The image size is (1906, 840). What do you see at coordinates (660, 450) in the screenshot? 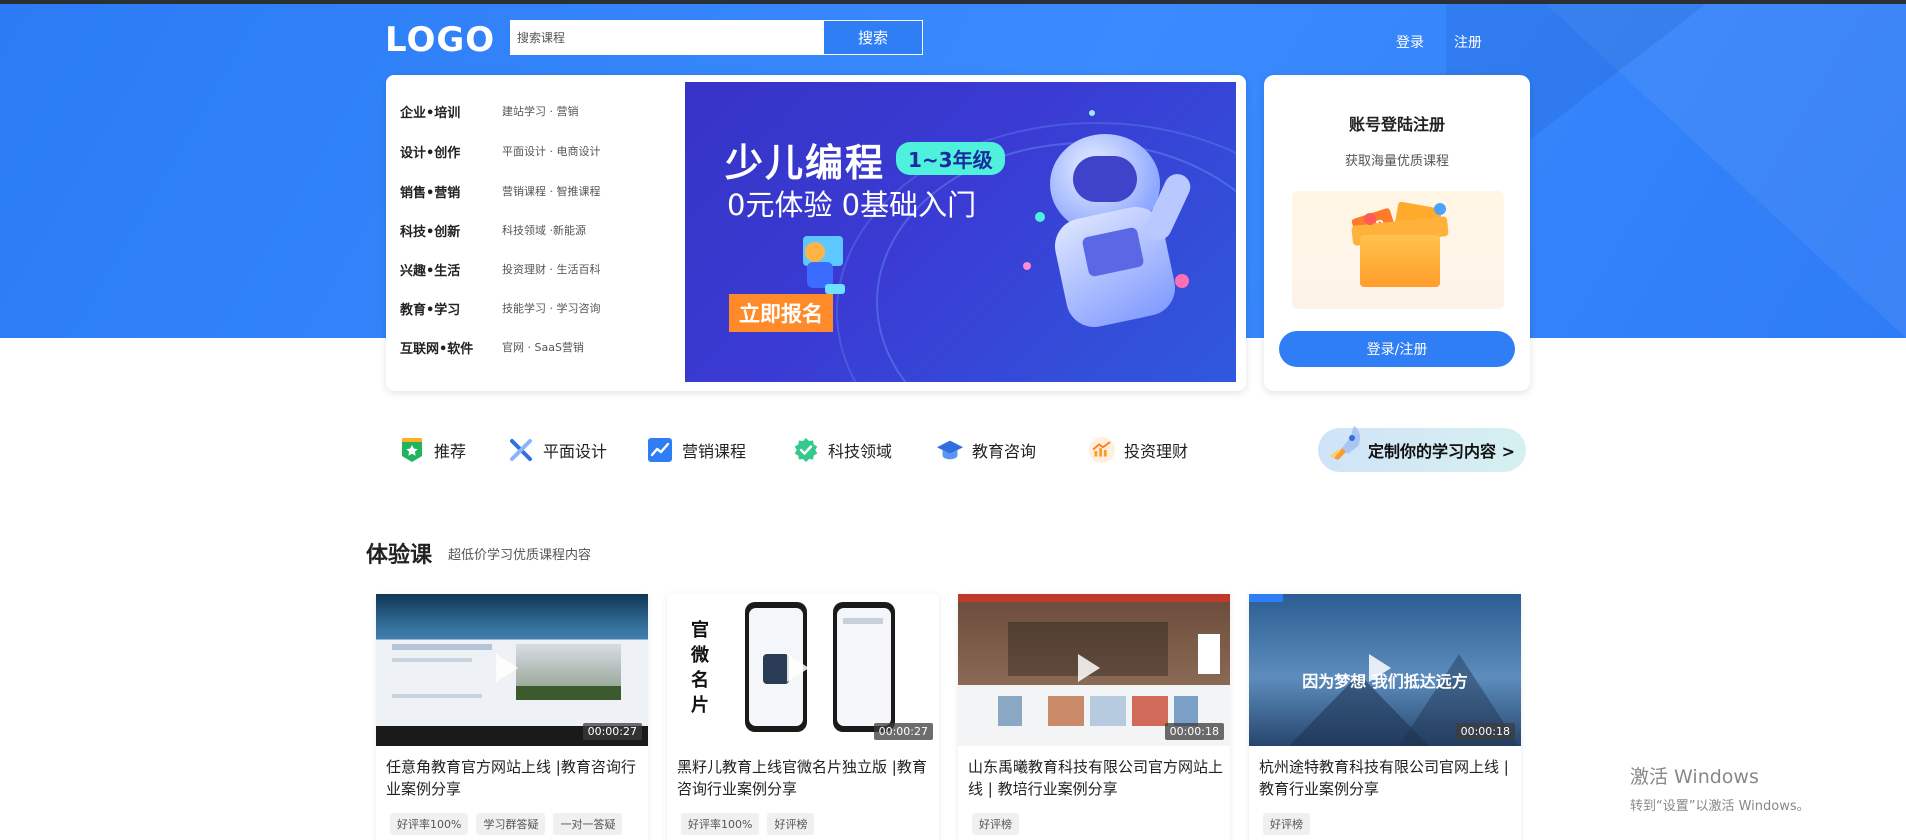
I see `trend-chart-icon` at bounding box center [660, 450].